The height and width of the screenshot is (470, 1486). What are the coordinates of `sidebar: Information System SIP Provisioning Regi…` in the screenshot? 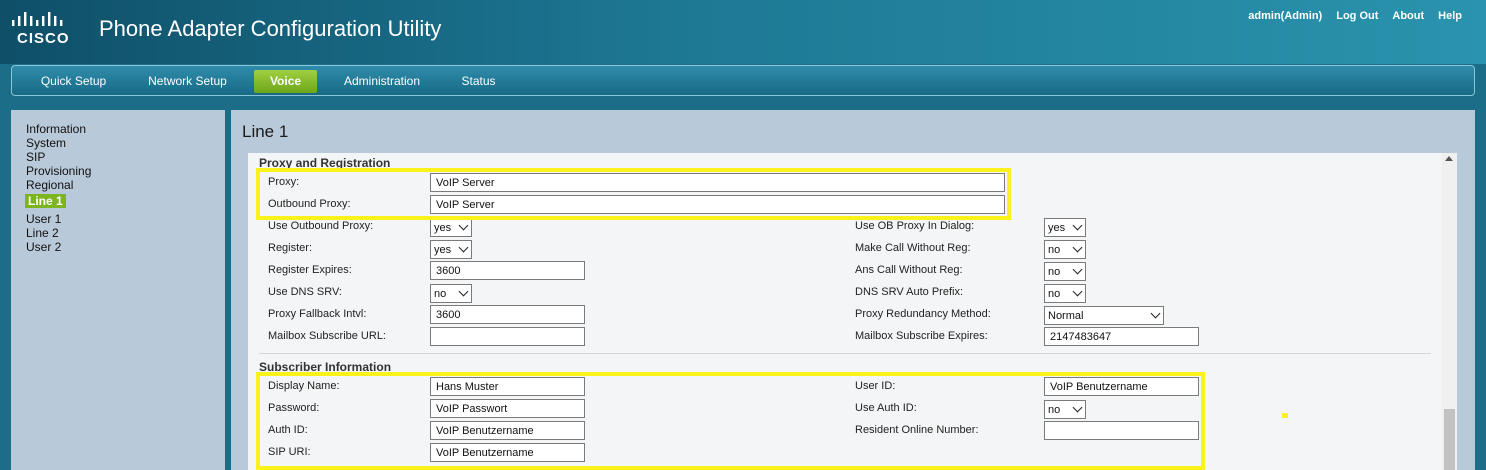 It's located at (118, 290).